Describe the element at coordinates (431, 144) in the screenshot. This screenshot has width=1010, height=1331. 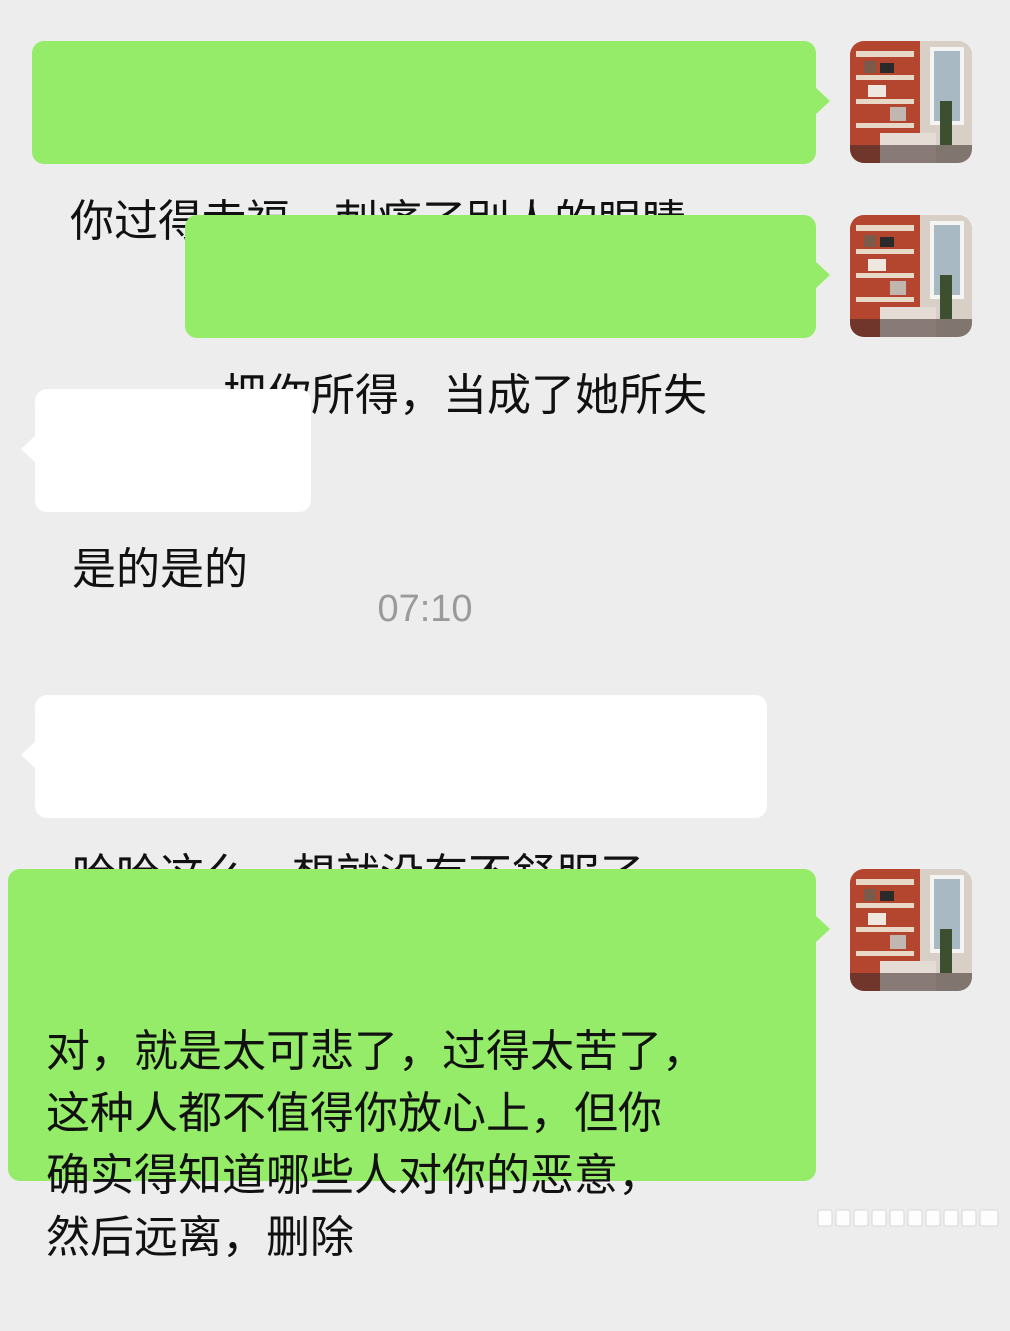
I see `message-bubble-sent: 你过得幸福，刺痛了别人的眼睛` at that location.